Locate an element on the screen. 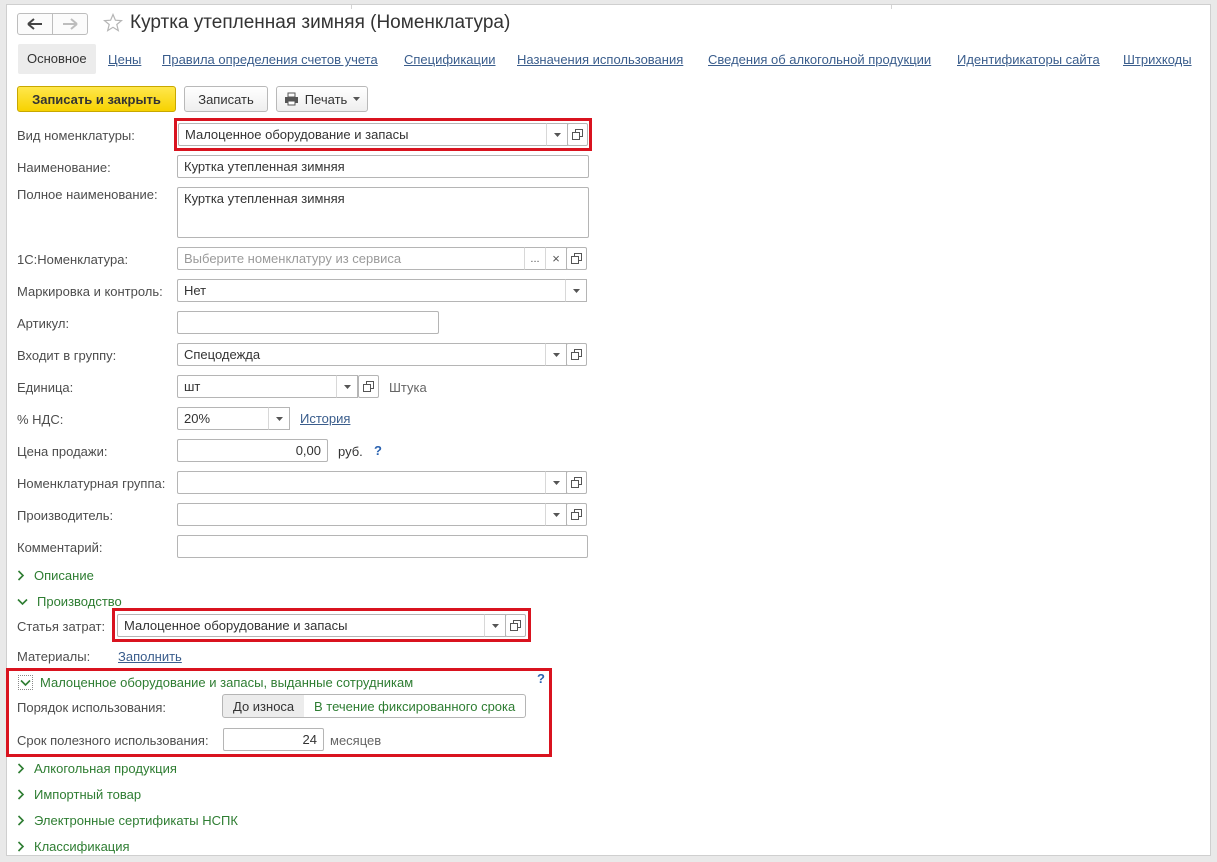  group-open-button is located at coordinates (576, 354).